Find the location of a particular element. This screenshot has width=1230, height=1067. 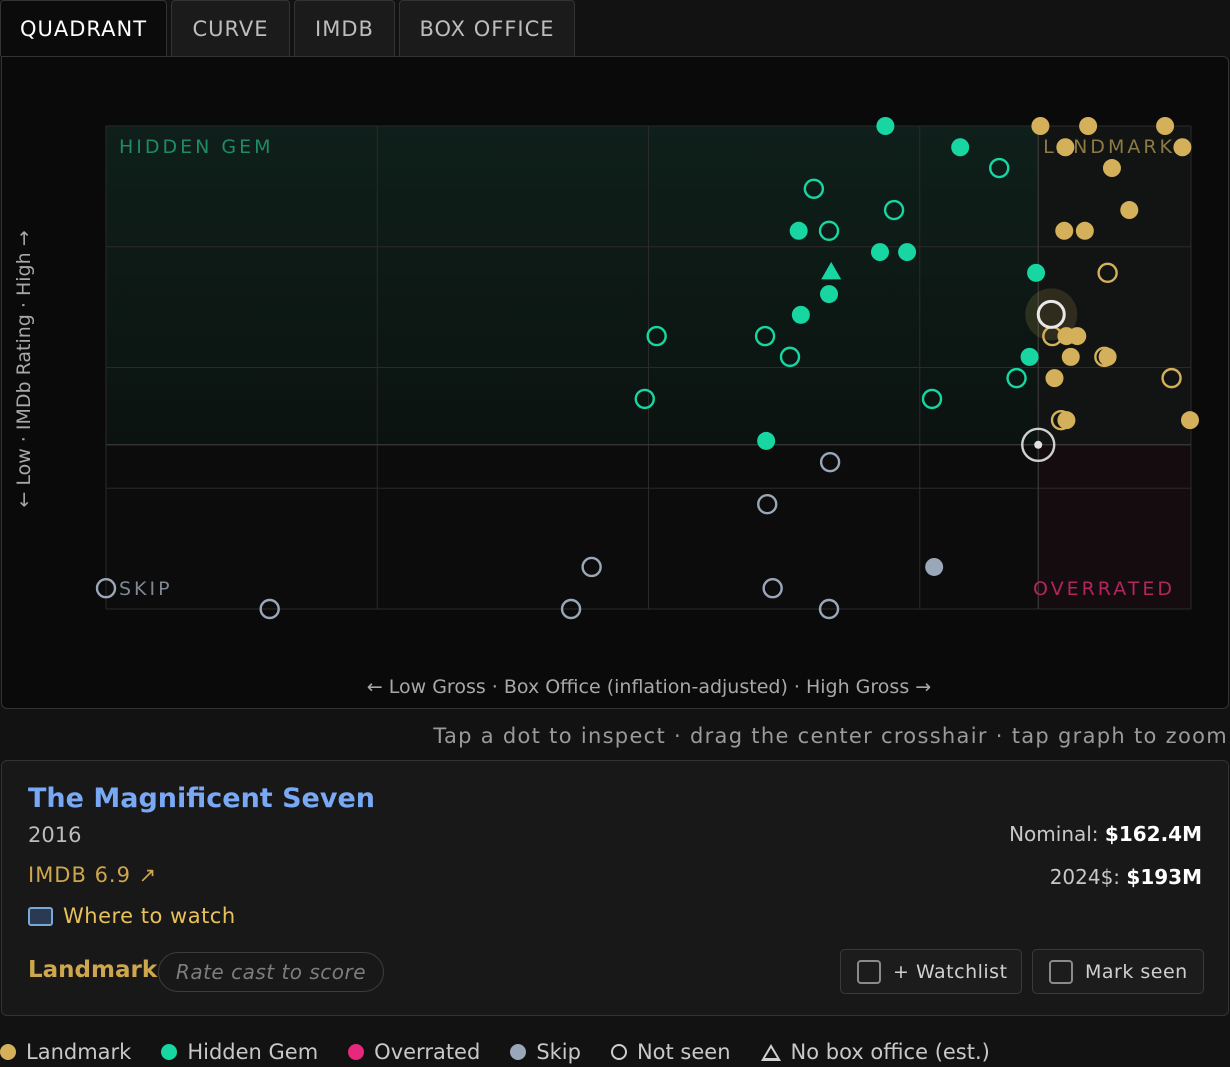

legend-label: No box office (est.) is located at coordinates (890, 1052).